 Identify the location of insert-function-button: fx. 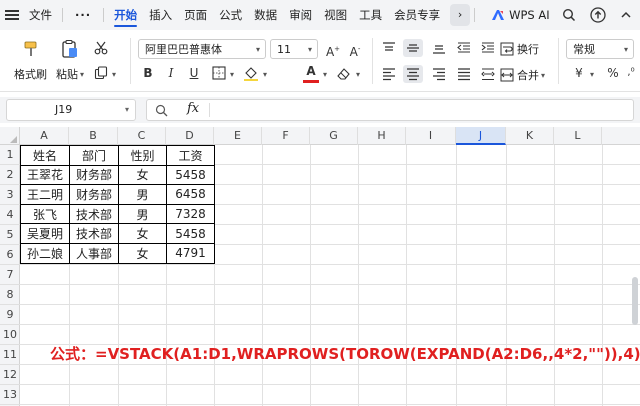
(193, 108).